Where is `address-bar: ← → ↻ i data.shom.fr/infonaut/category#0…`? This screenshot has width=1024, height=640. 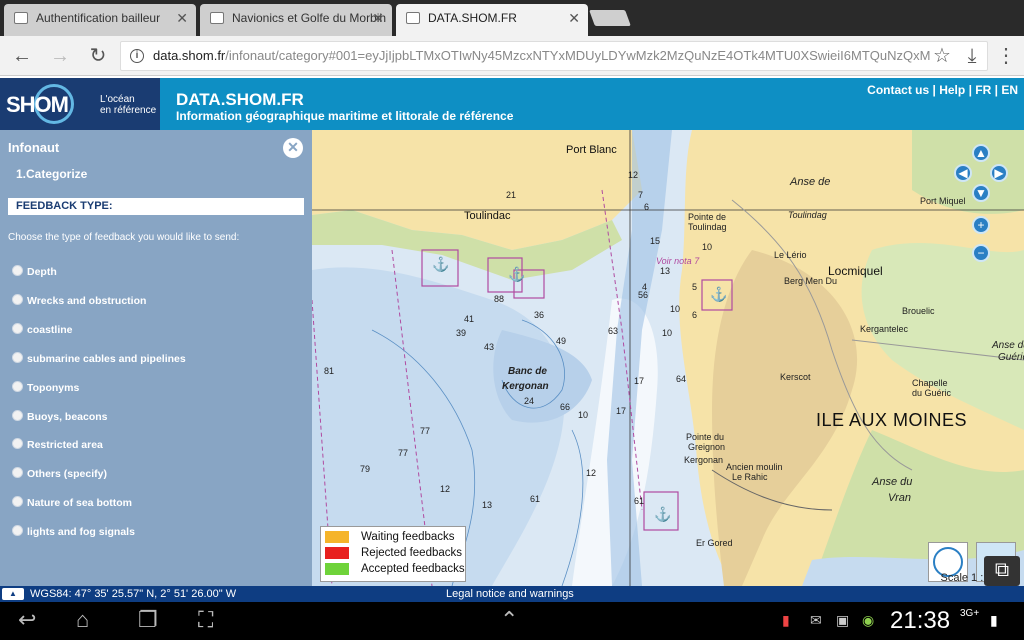
address-bar: ← → ↻ i data.shom.fr/infonaut/category#0… is located at coordinates (512, 56).